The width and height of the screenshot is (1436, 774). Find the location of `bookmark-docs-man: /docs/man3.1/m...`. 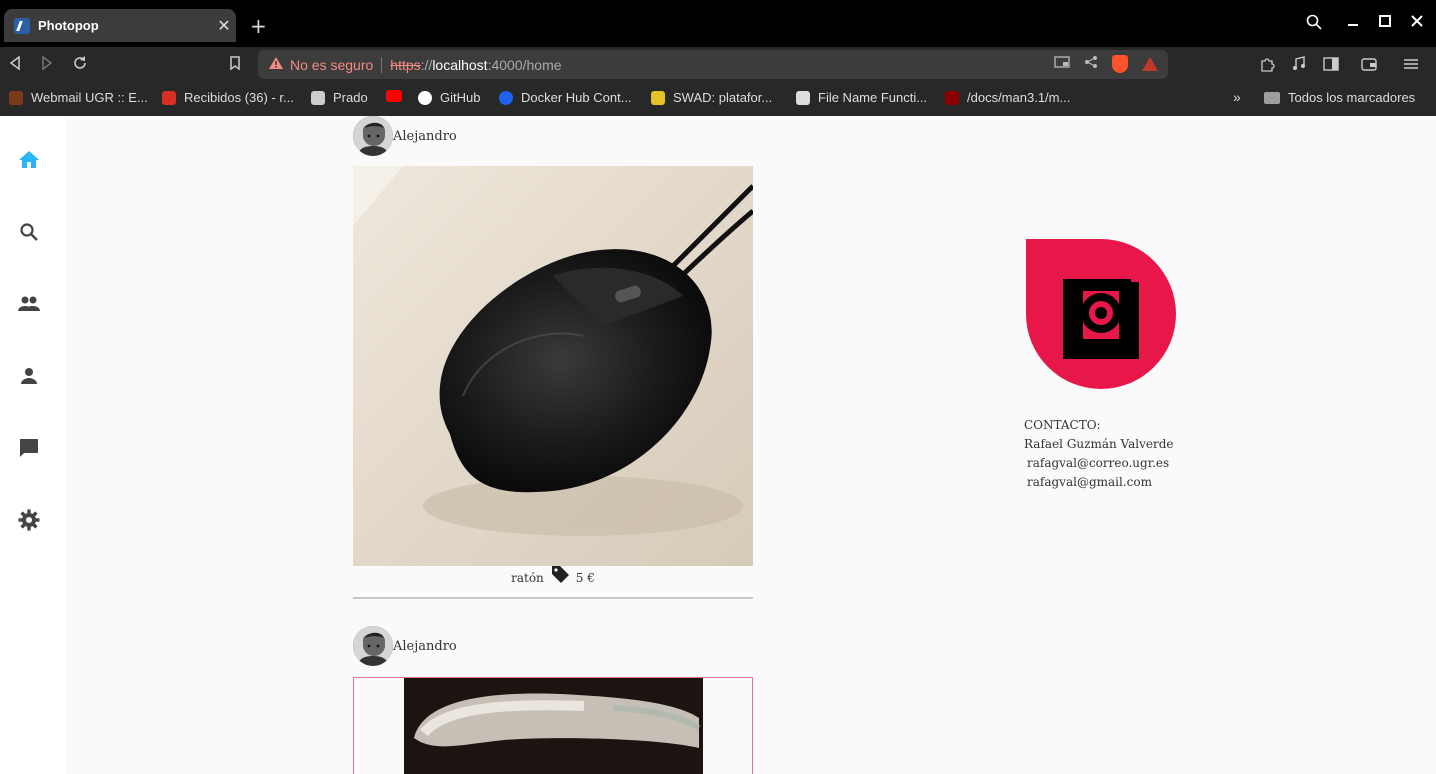

bookmark-docs-man: /docs/man3.1/m... is located at coordinates (1007, 97).